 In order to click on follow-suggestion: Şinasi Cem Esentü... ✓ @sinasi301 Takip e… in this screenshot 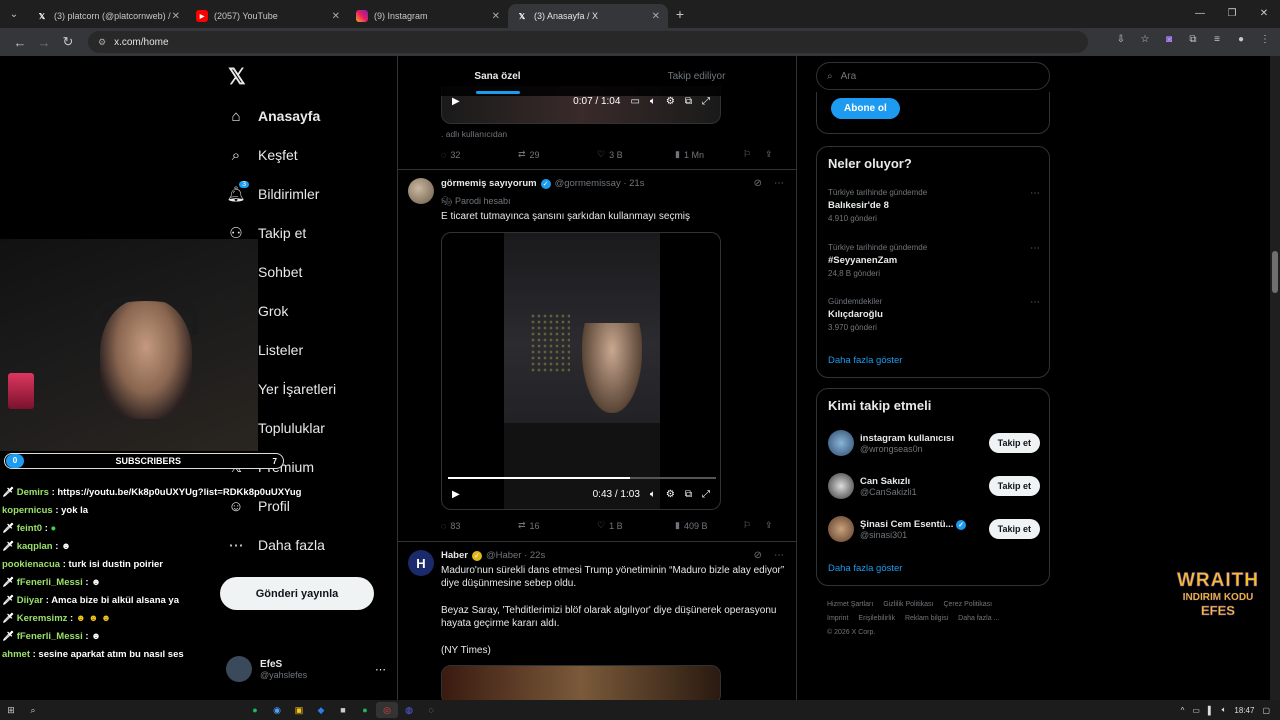, I will do `click(934, 529)`.